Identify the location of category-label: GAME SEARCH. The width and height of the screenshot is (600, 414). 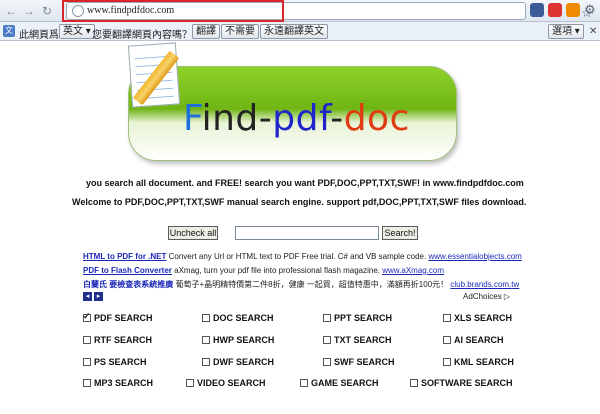
(345, 383).